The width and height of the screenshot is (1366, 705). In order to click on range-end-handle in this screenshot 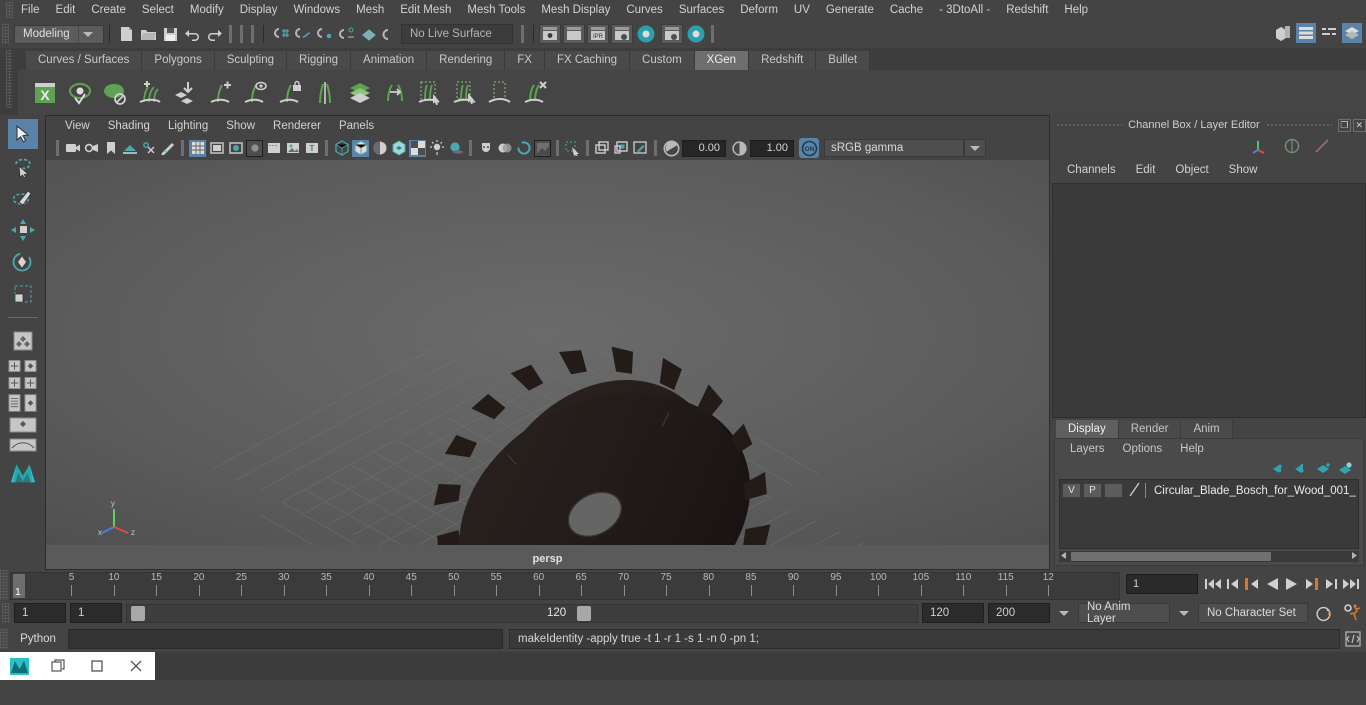, I will do `click(584, 613)`.